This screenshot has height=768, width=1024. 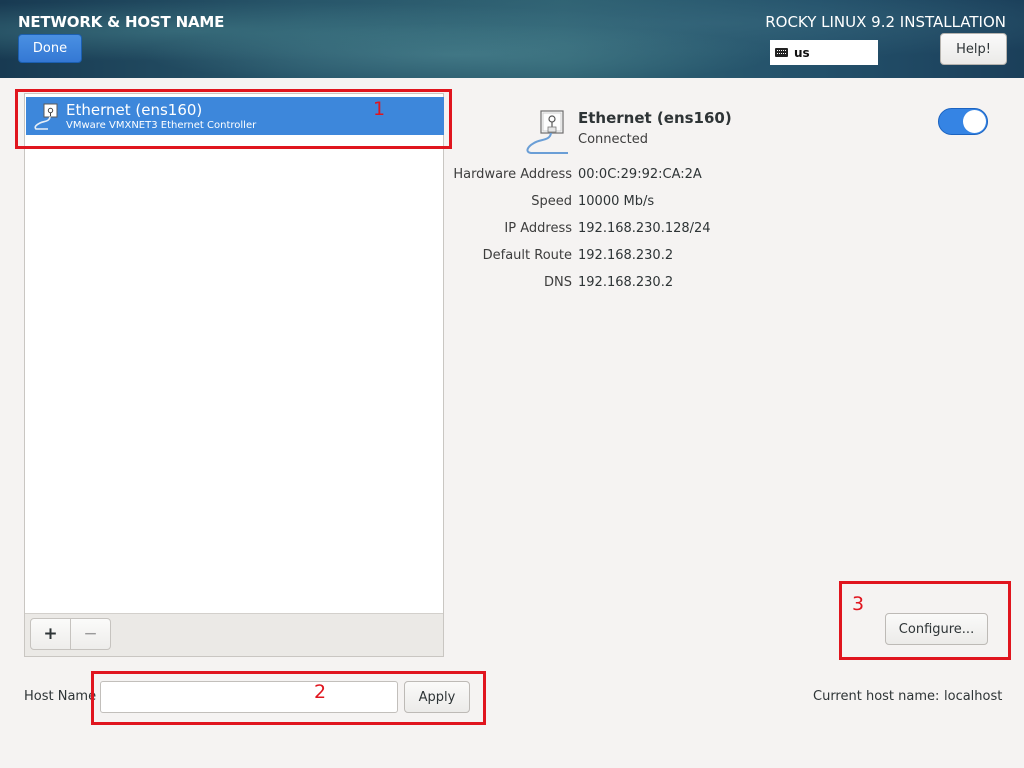 I want to click on default-route-value: 192.168.230.2, so click(x=626, y=255).